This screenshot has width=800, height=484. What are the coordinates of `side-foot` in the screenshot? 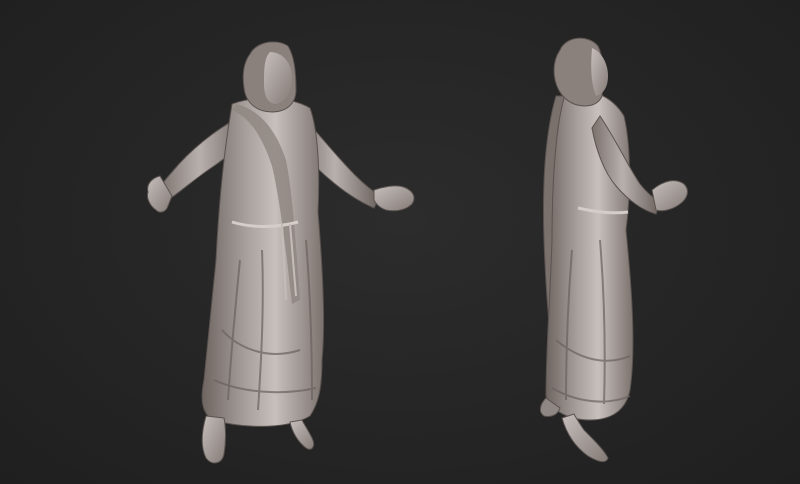 It's located at (585, 438).